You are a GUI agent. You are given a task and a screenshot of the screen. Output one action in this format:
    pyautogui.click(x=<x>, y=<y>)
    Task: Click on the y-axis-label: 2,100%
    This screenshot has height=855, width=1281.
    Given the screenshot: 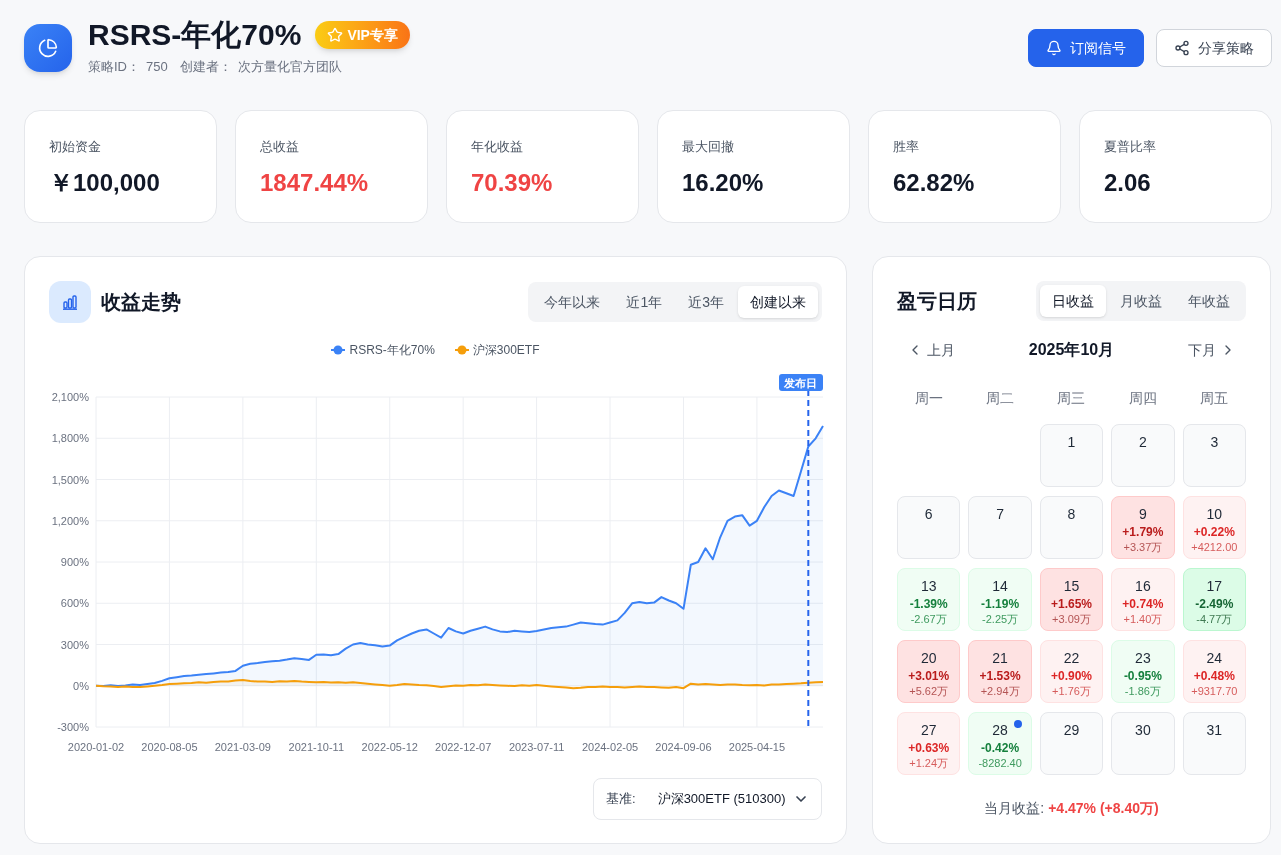 What is the action you would take?
    pyautogui.click(x=70, y=397)
    